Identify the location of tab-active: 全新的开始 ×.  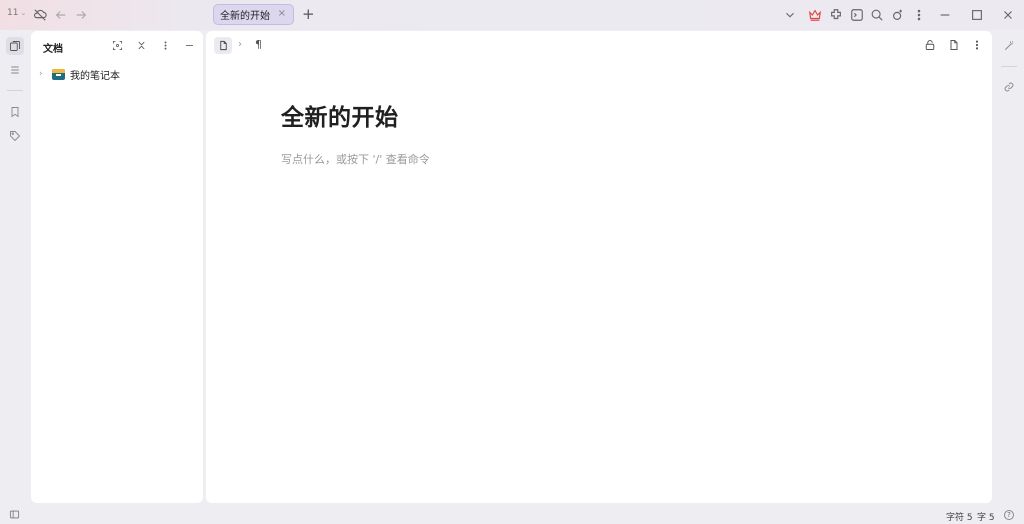
(253, 14).